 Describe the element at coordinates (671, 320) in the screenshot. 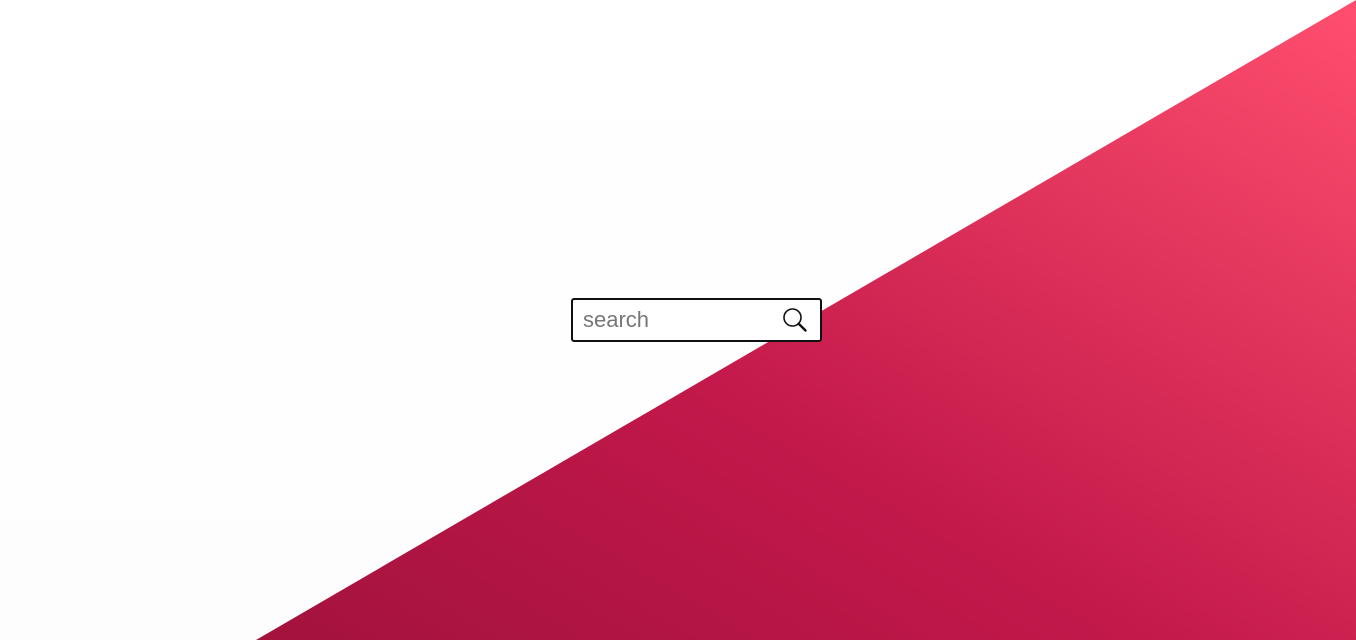

I see `search-input` at that location.